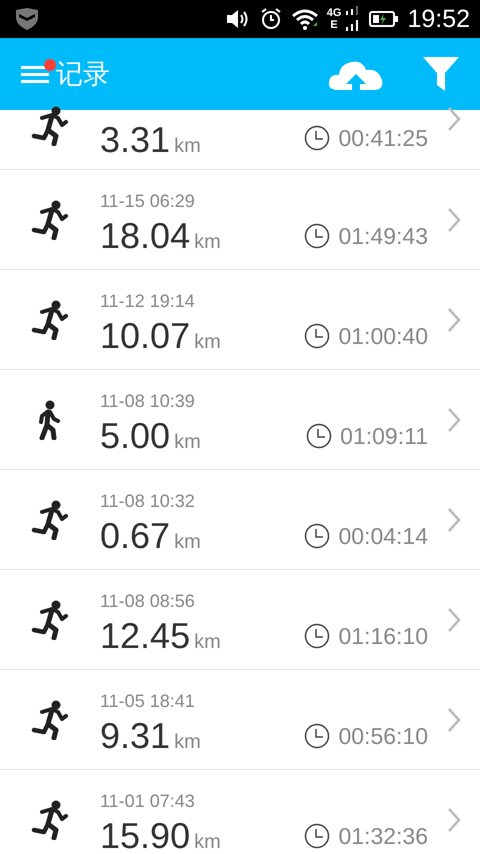 The height and width of the screenshot is (854, 480). Describe the element at coordinates (145, 636) in the screenshot. I see `distance-value: 12.45` at that location.